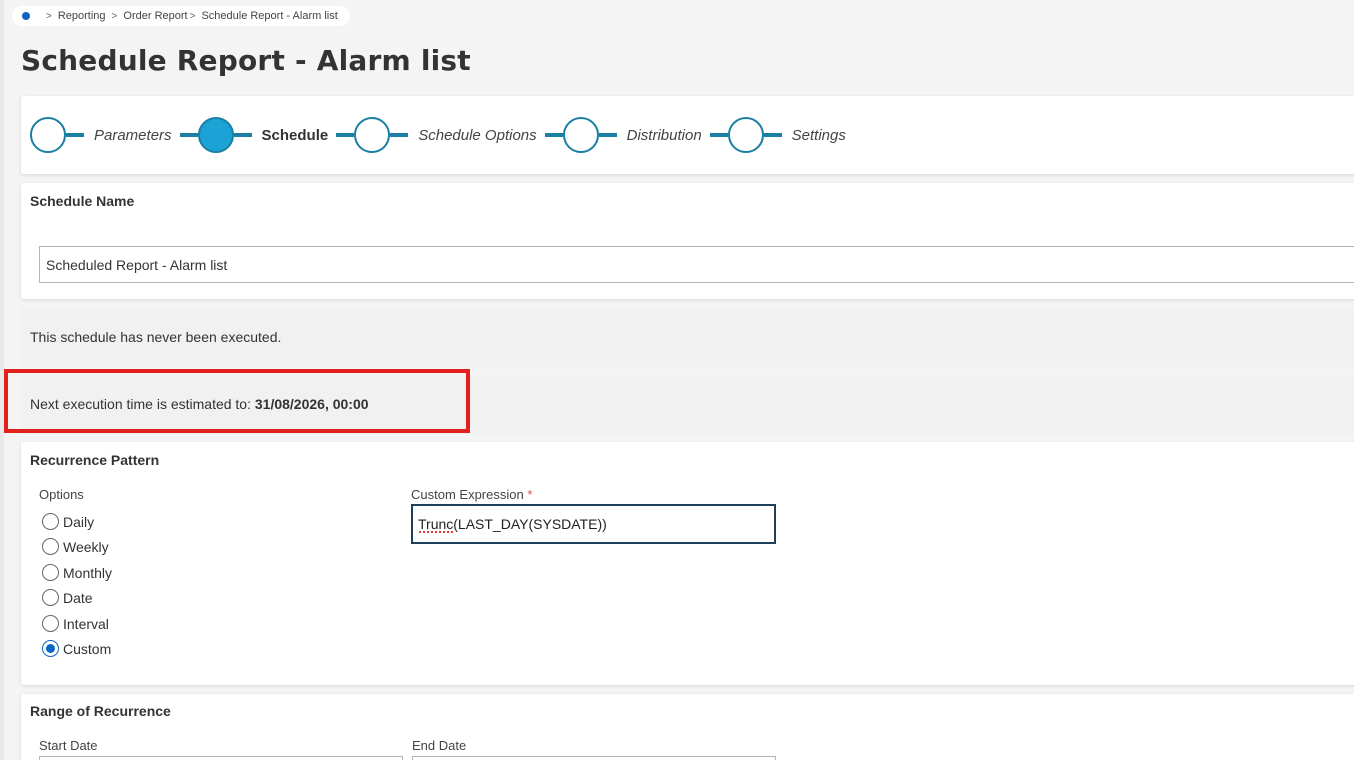 The height and width of the screenshot is (760, 1354). Describe the element at coordinates (82, 16) in the screenshot. I see `breadcrumb-item-reporting: Reporting` at that location.